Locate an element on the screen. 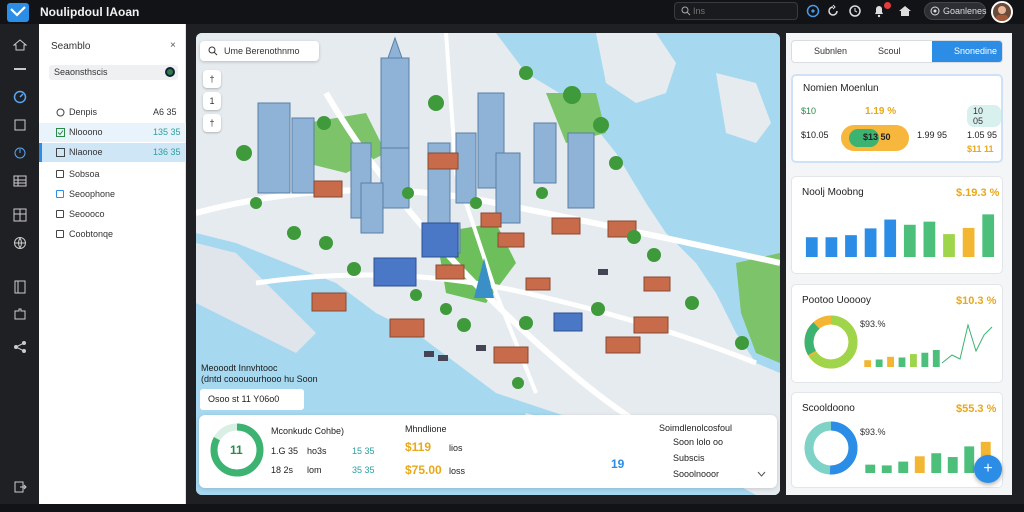 The width and height of the screenshot is (1024, 512). map-pin-button: † is located at coordinates (212, 79).